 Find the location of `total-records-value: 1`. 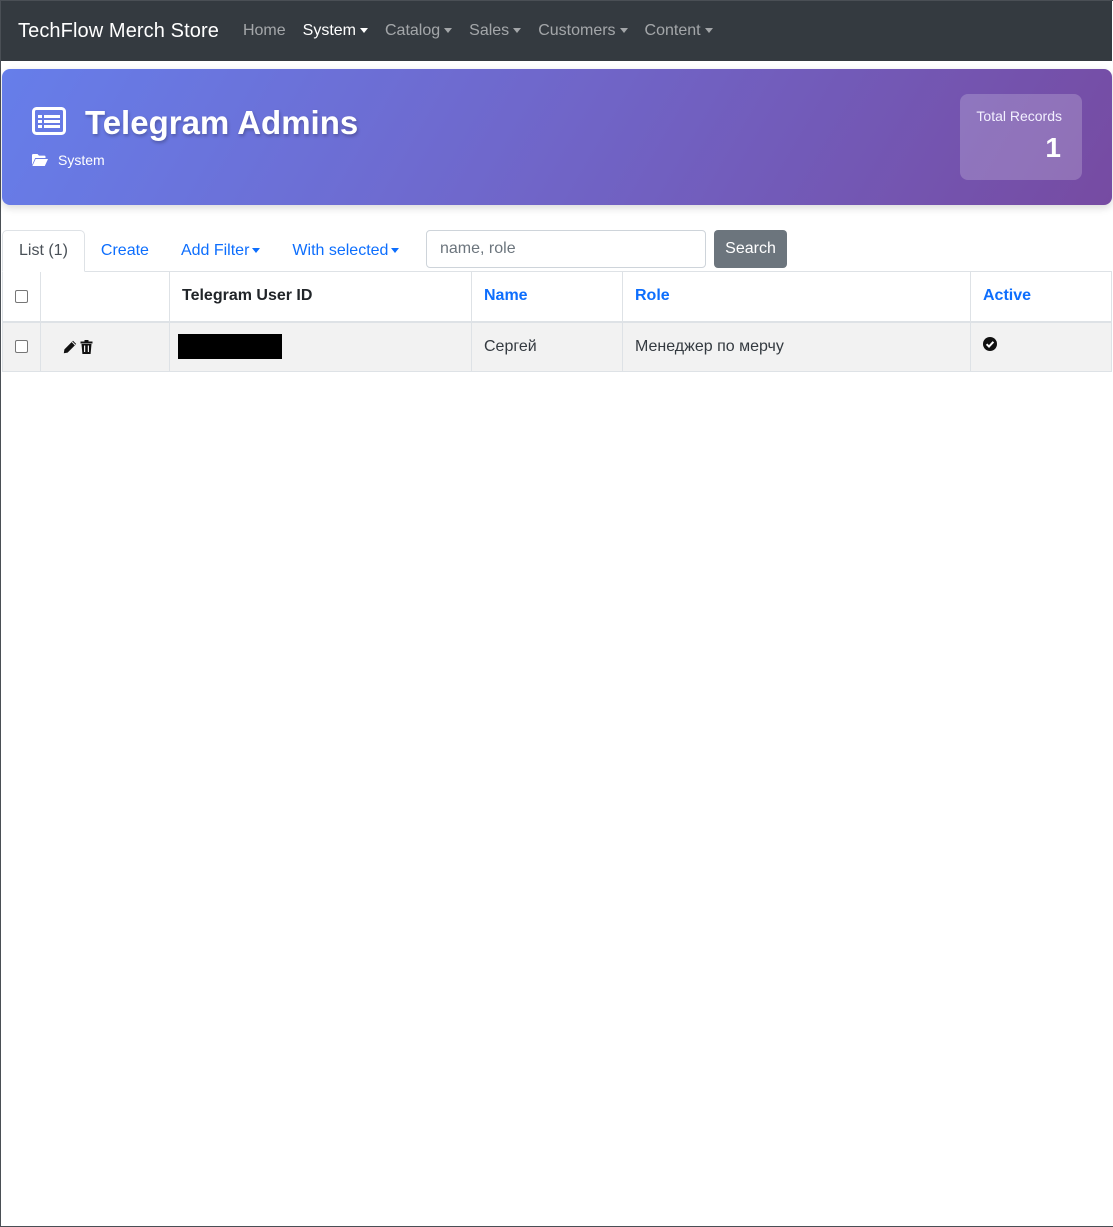

total-records-value: 1 is located at coordinates (1053, 147).